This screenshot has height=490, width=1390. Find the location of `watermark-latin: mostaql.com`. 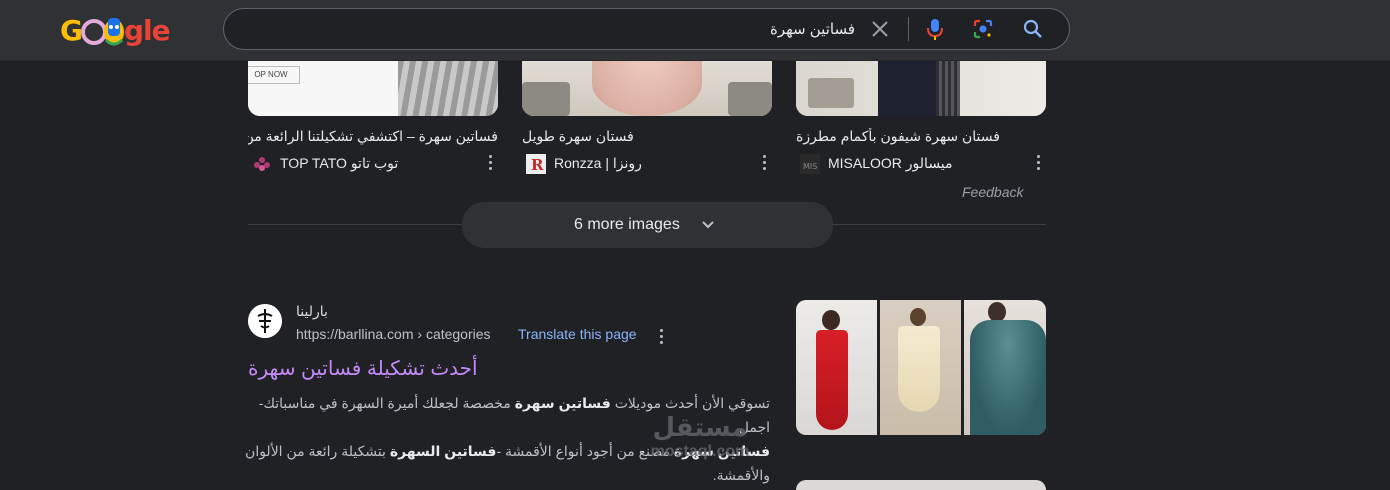

watermark-latin: mostaql.com is located at coordinates (700, 451).